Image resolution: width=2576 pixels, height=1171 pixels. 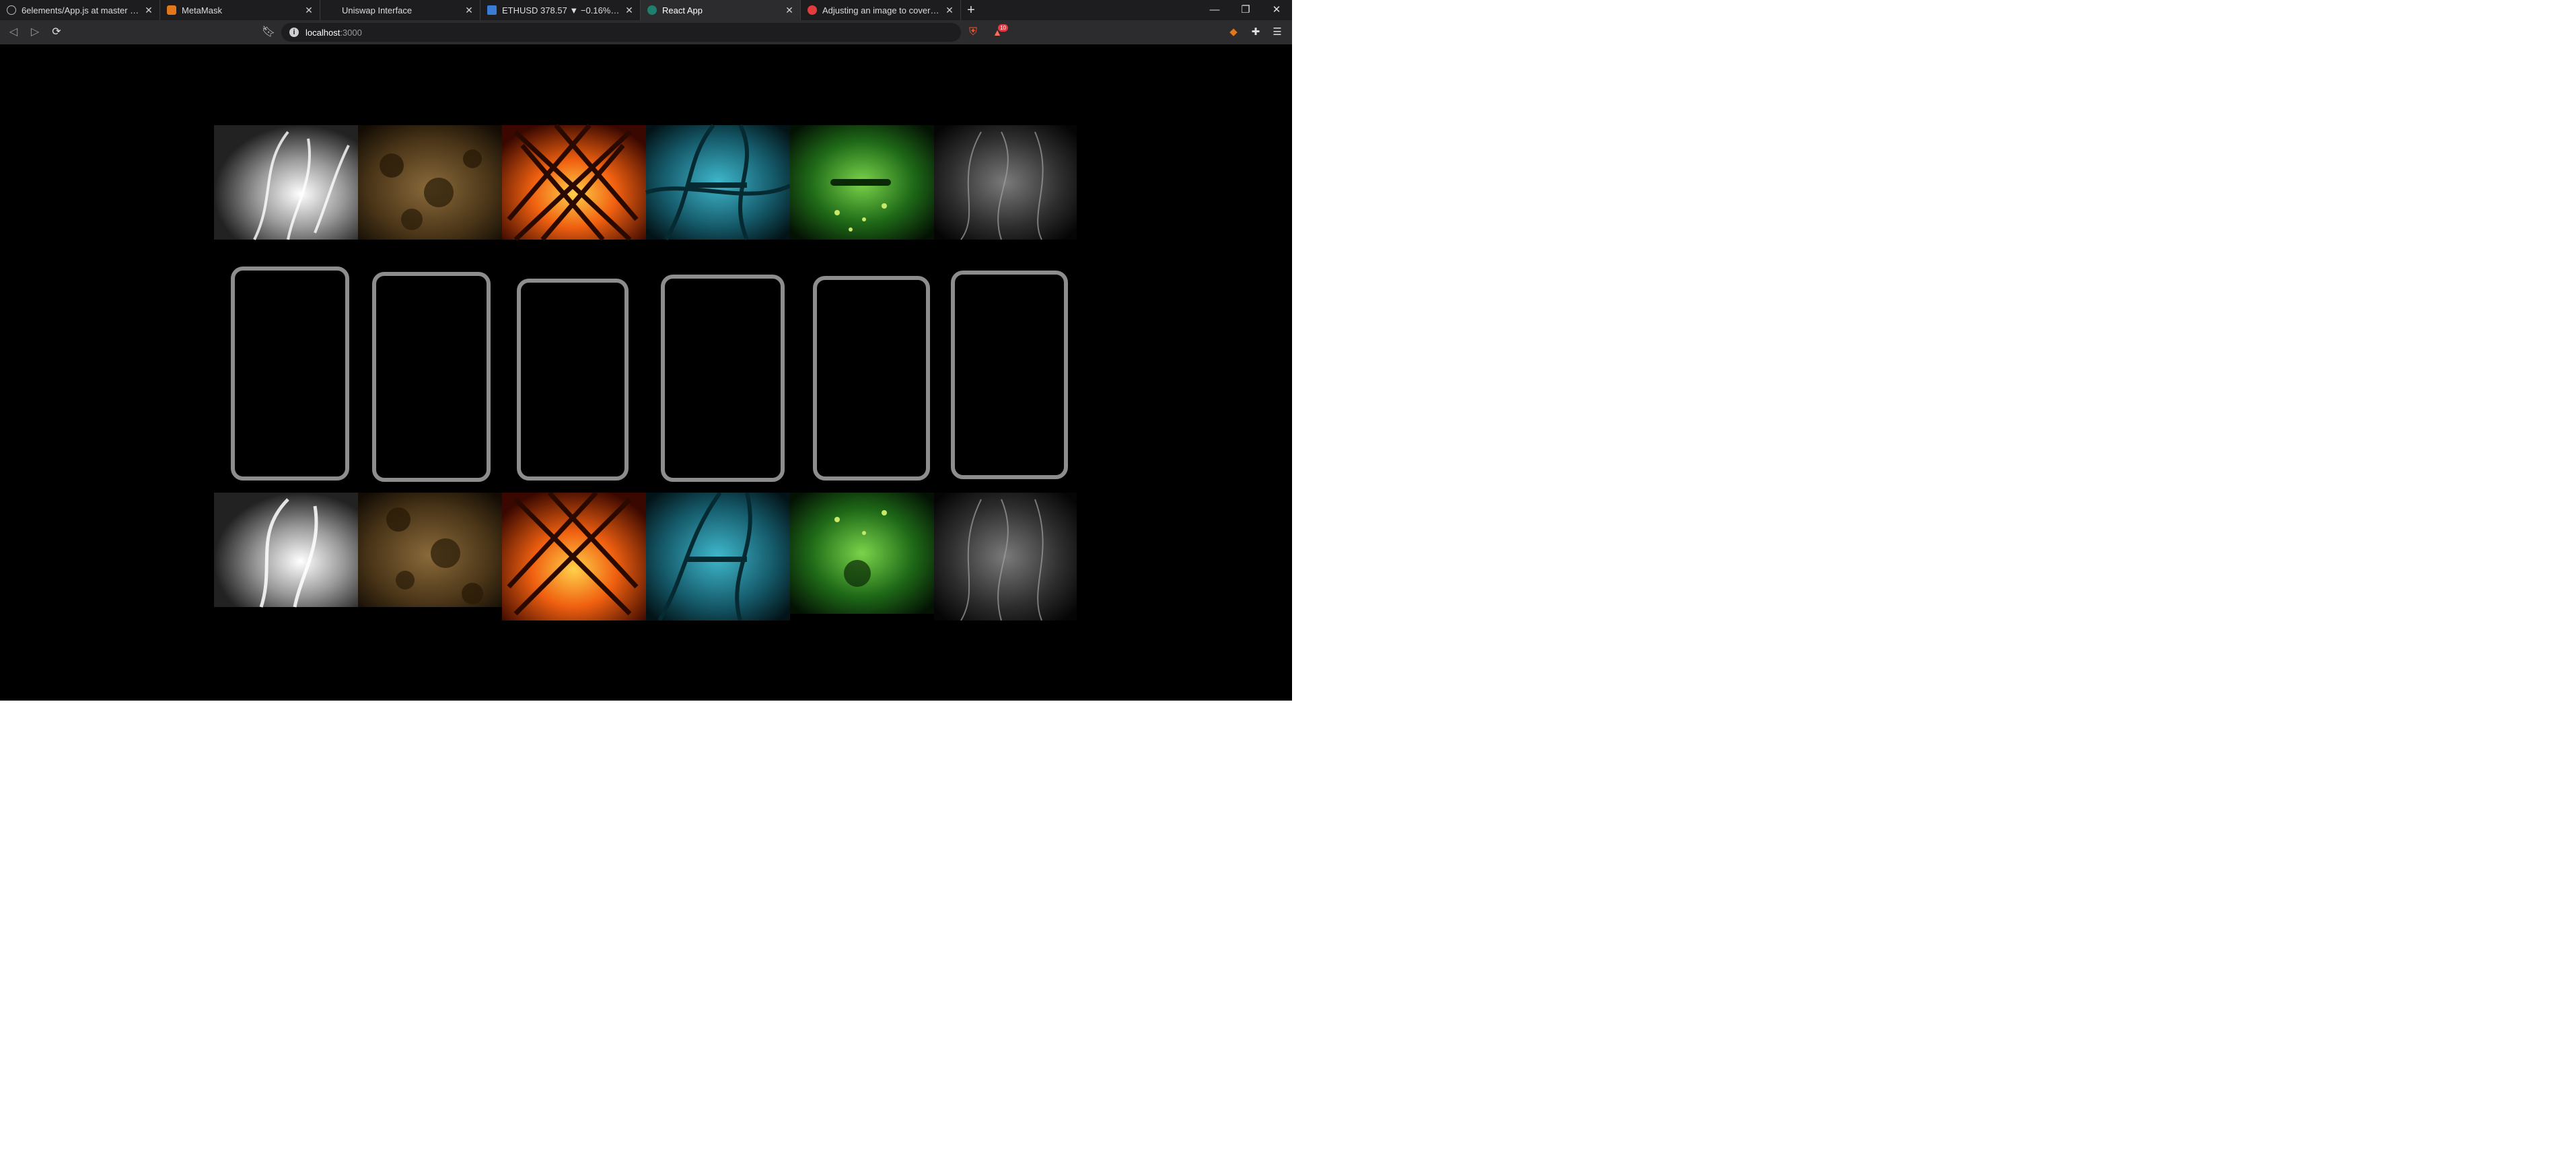 I want to click on metamask-fox-icon, so click(x=171, y=10).